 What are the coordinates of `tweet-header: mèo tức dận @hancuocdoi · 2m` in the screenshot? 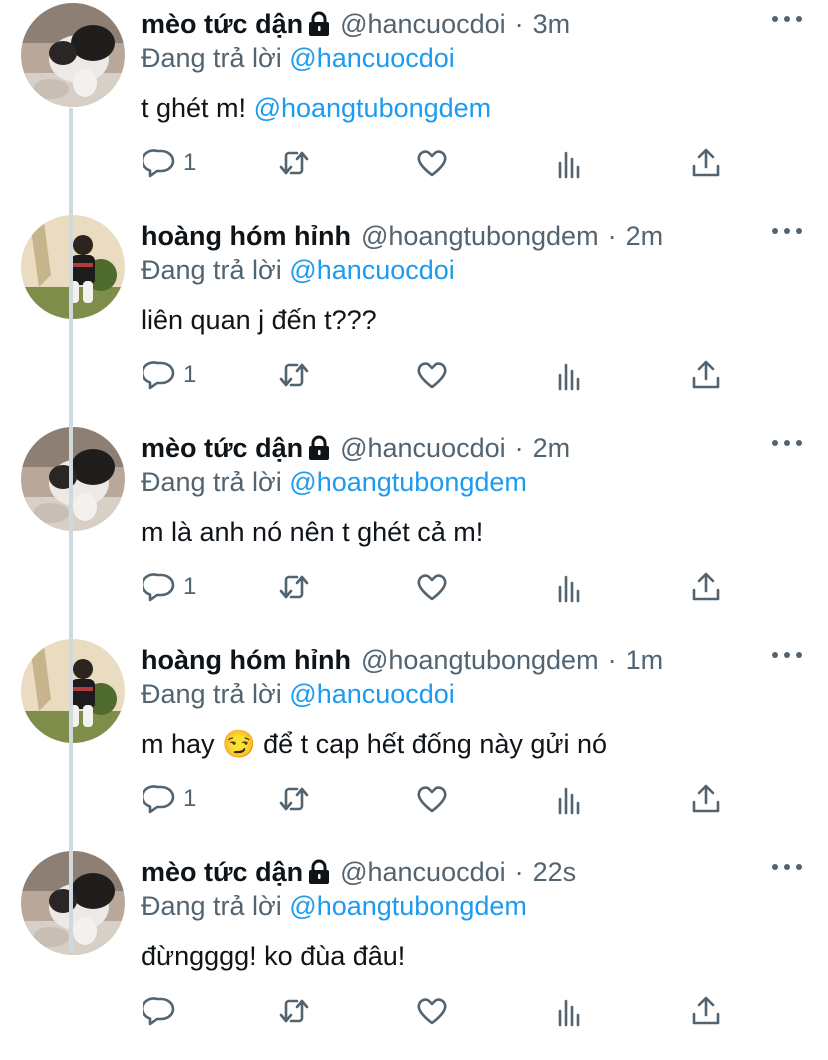 It's located at (355, 448).